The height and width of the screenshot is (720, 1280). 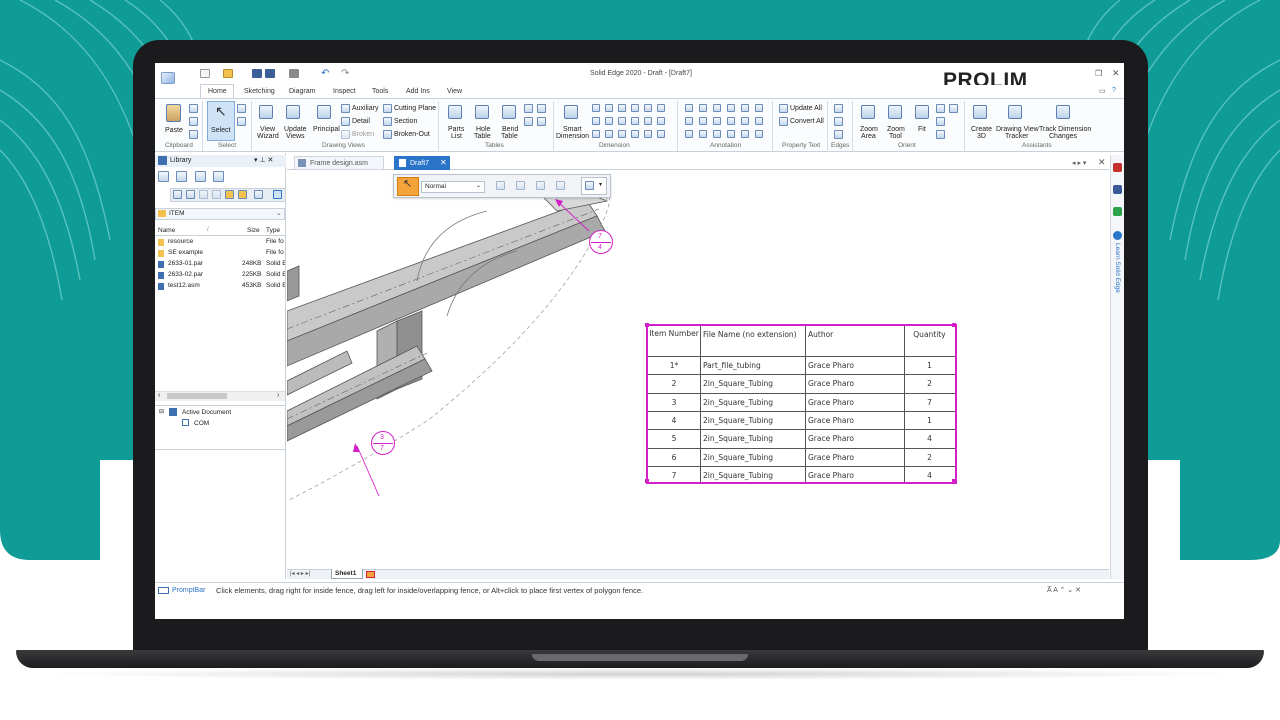 What do you see at coordinates (509, 136) in the screenshot?
I see `bend-table-label-2: Table` at bounding box center [509, 136].